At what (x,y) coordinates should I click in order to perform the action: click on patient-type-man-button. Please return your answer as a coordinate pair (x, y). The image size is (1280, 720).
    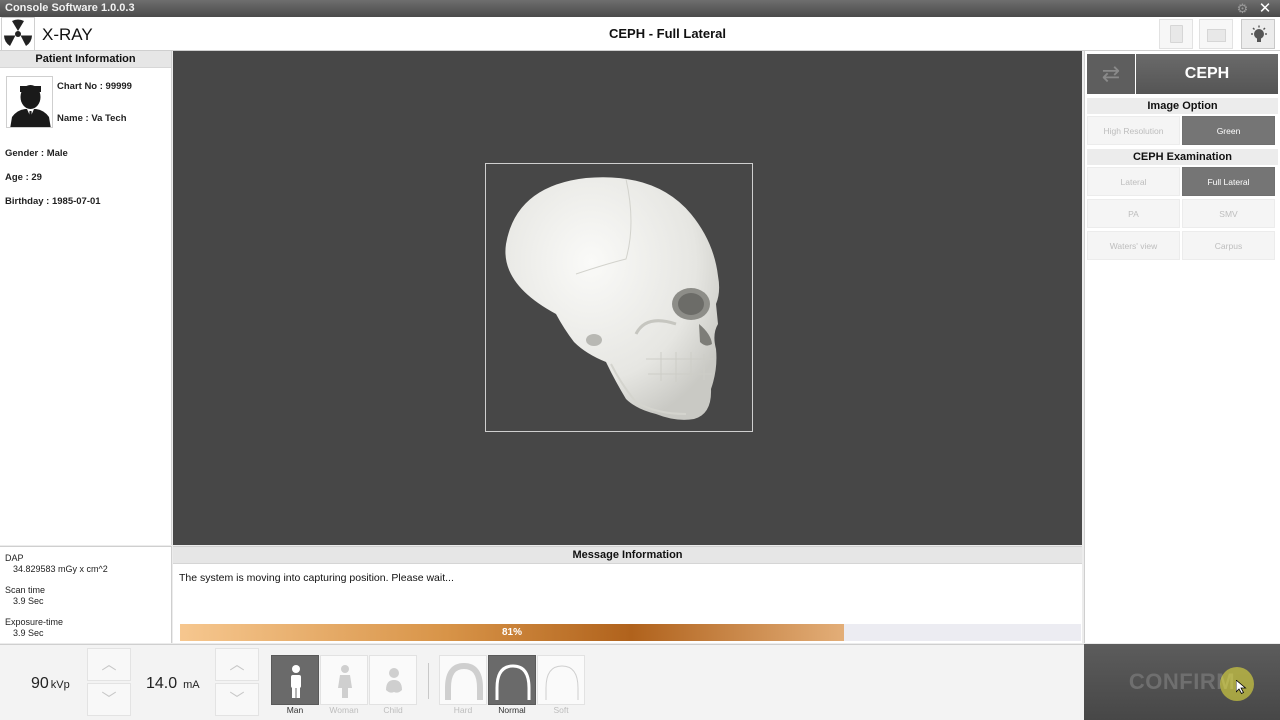
    Looking at the image, I should click on (295, 680).